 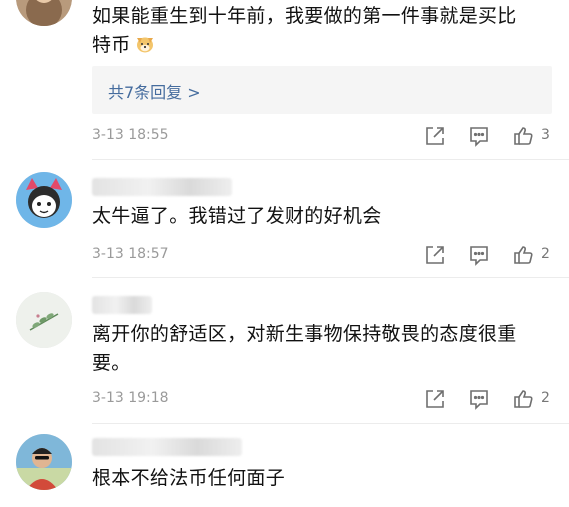 What do you see at coordinates (189, 478) in the screenshot?
I see `comment-text: 根本不给法币任何面子` at bounding box center [189, 478].